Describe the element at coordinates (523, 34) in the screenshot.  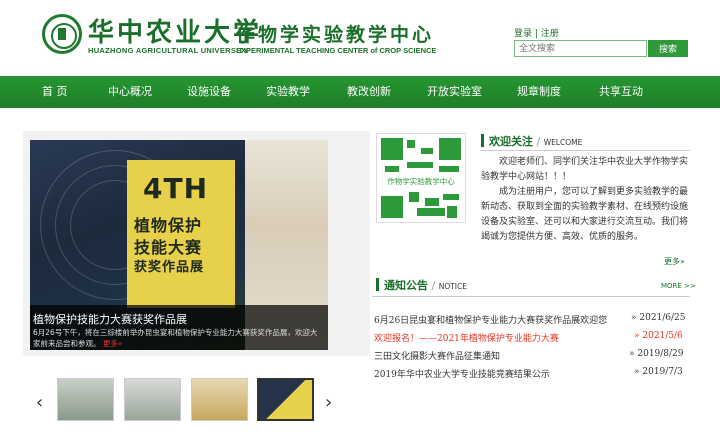
I see `login-link: 登录` at that location.